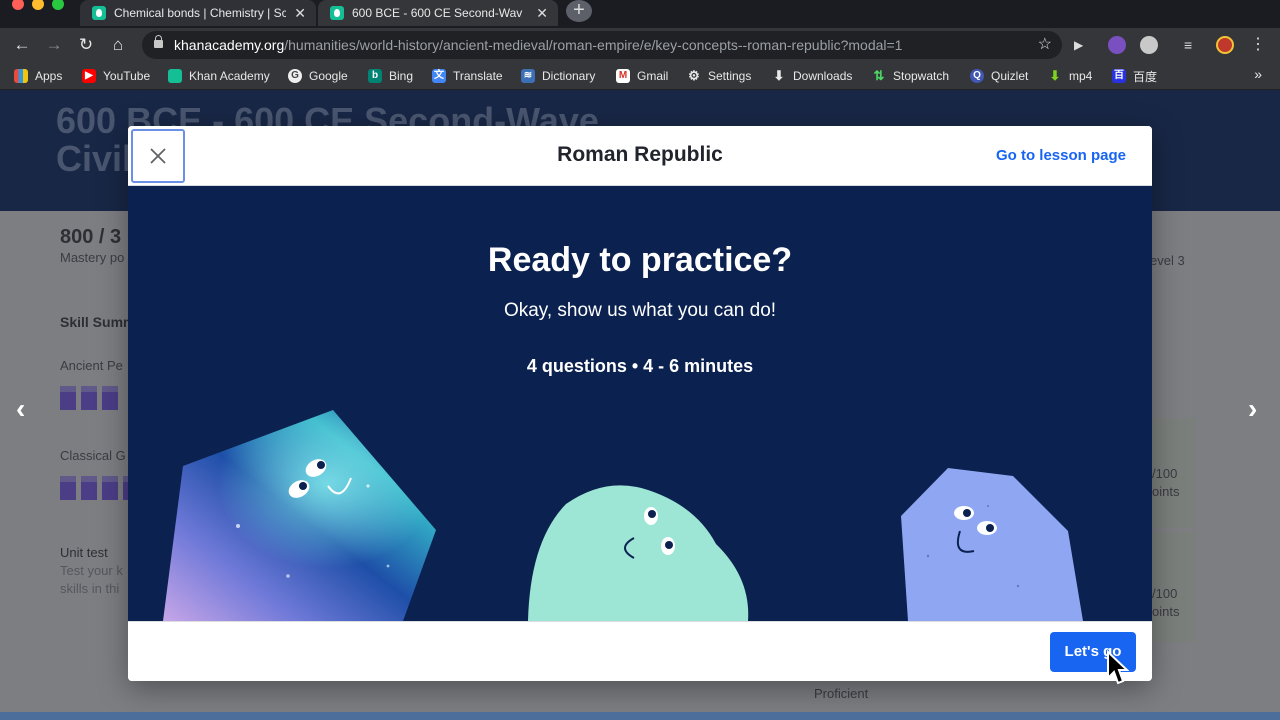 The height and width of the screenshot is (720, 1280). I want to click on google-icon: G, so click(295, 76).